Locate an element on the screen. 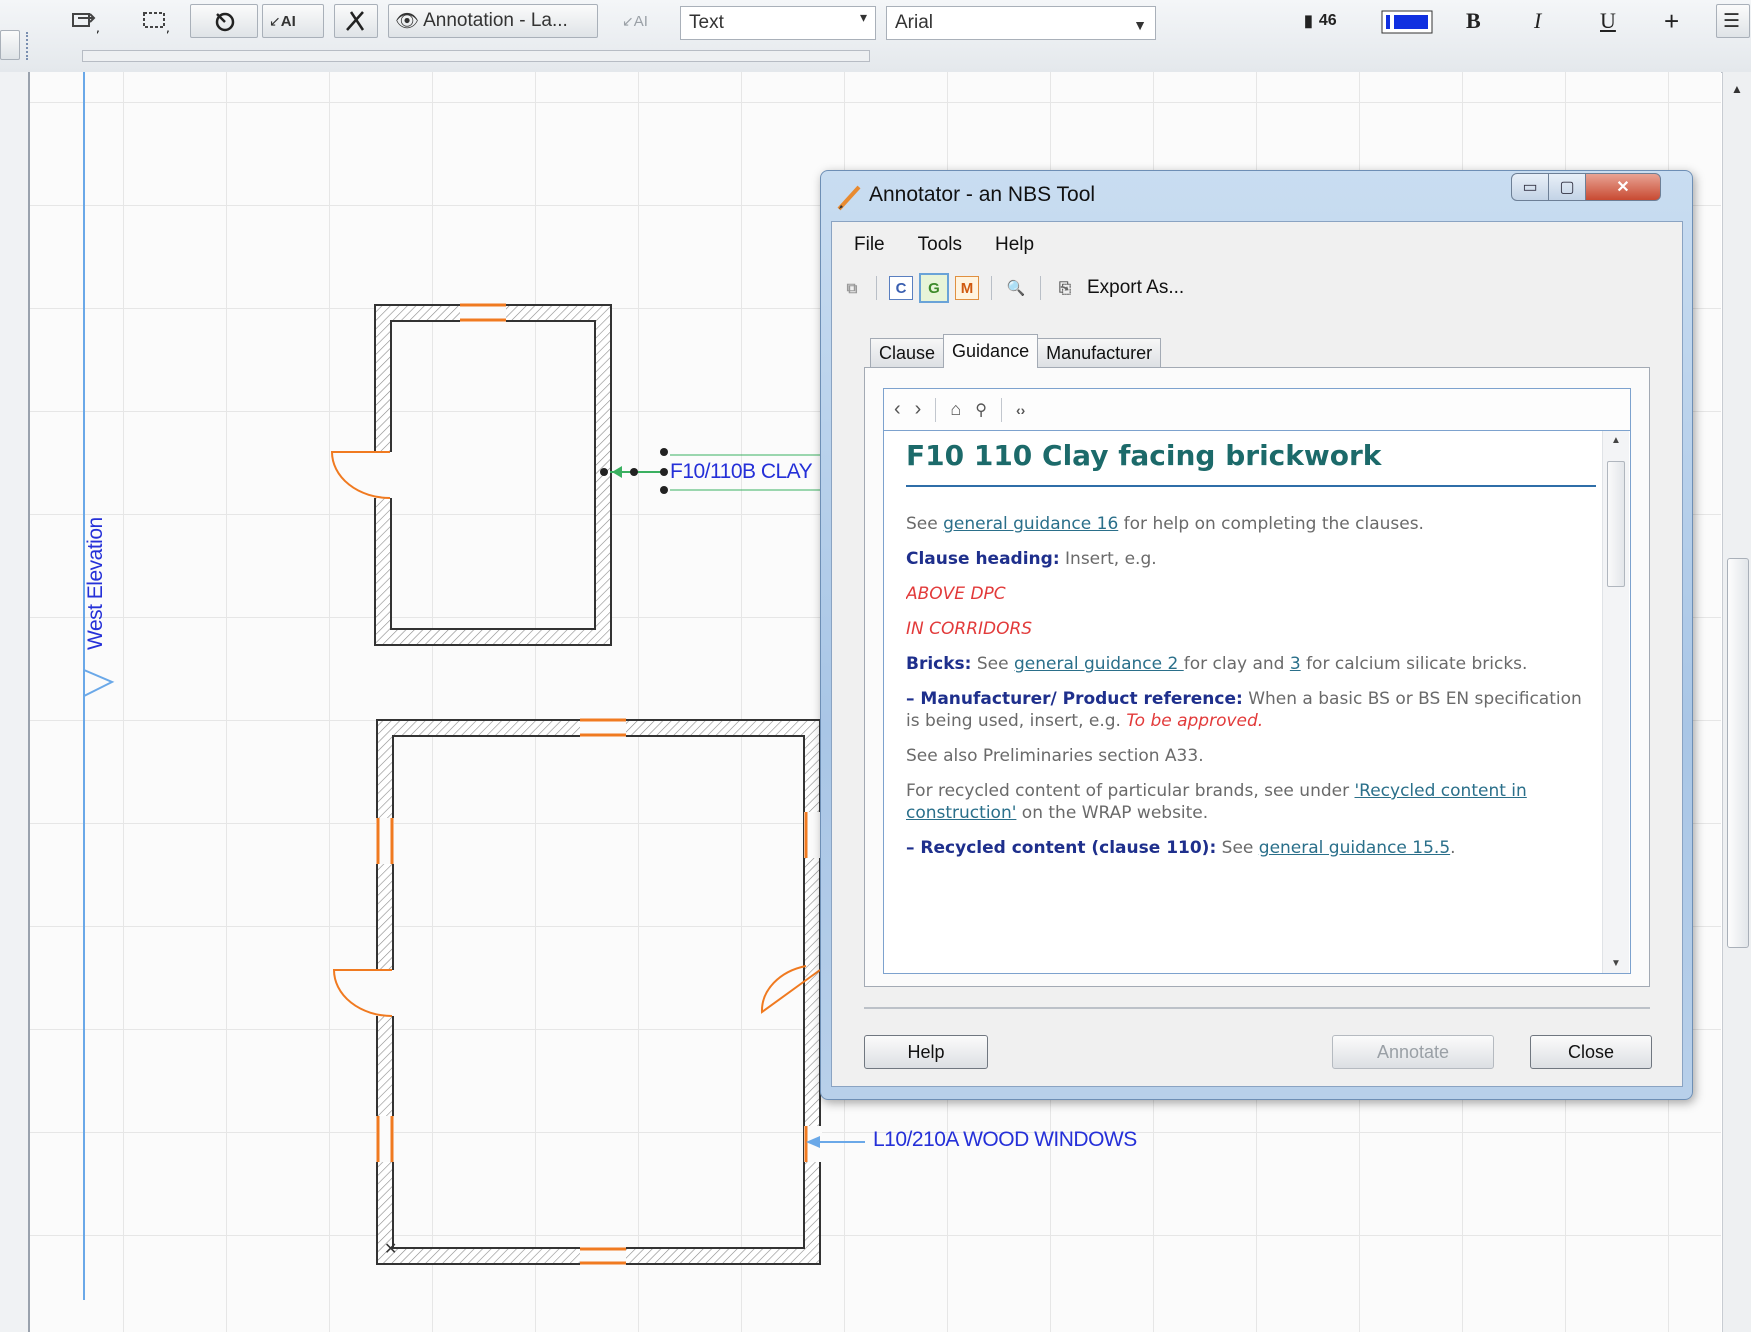 This screenshot has height=1332, width=1751. guidance-heading: F10 110 Clay facing brickwork is located at coordinates (1251, 463).